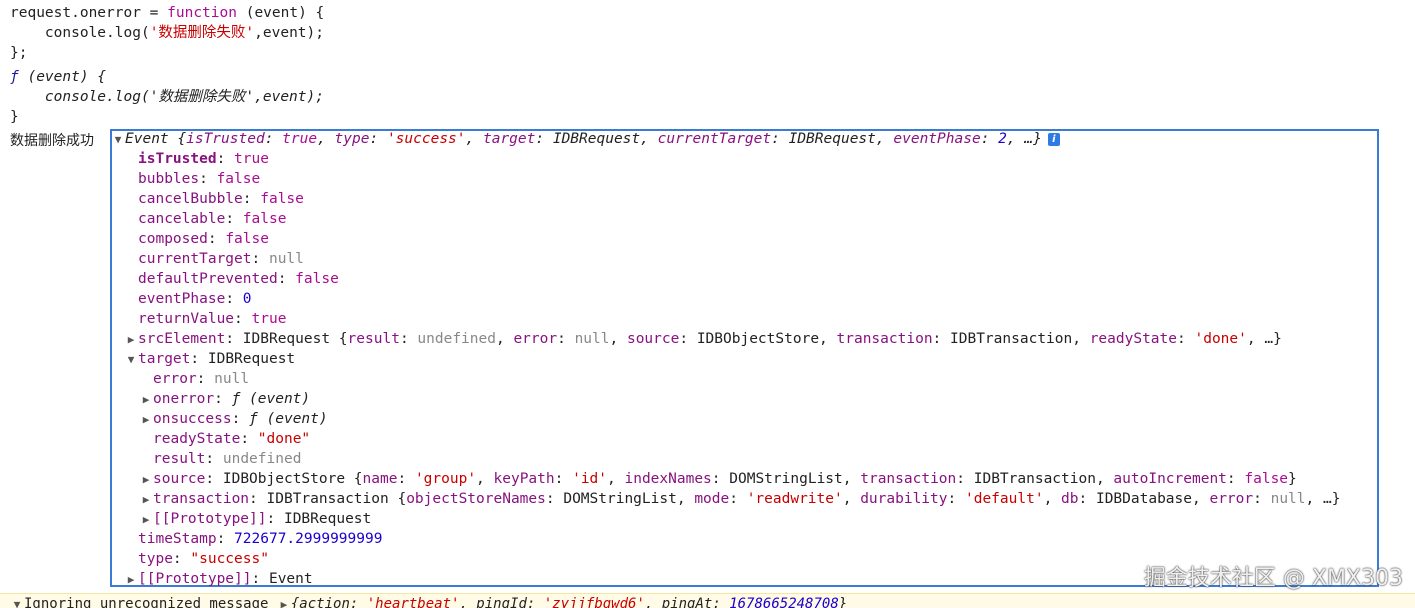 The width and height of the screenshot is (1415, 608). Describe the element at coordinates (212, 319) in the screenshot. I see `prop-returnValue: returnValue: true` at that location.